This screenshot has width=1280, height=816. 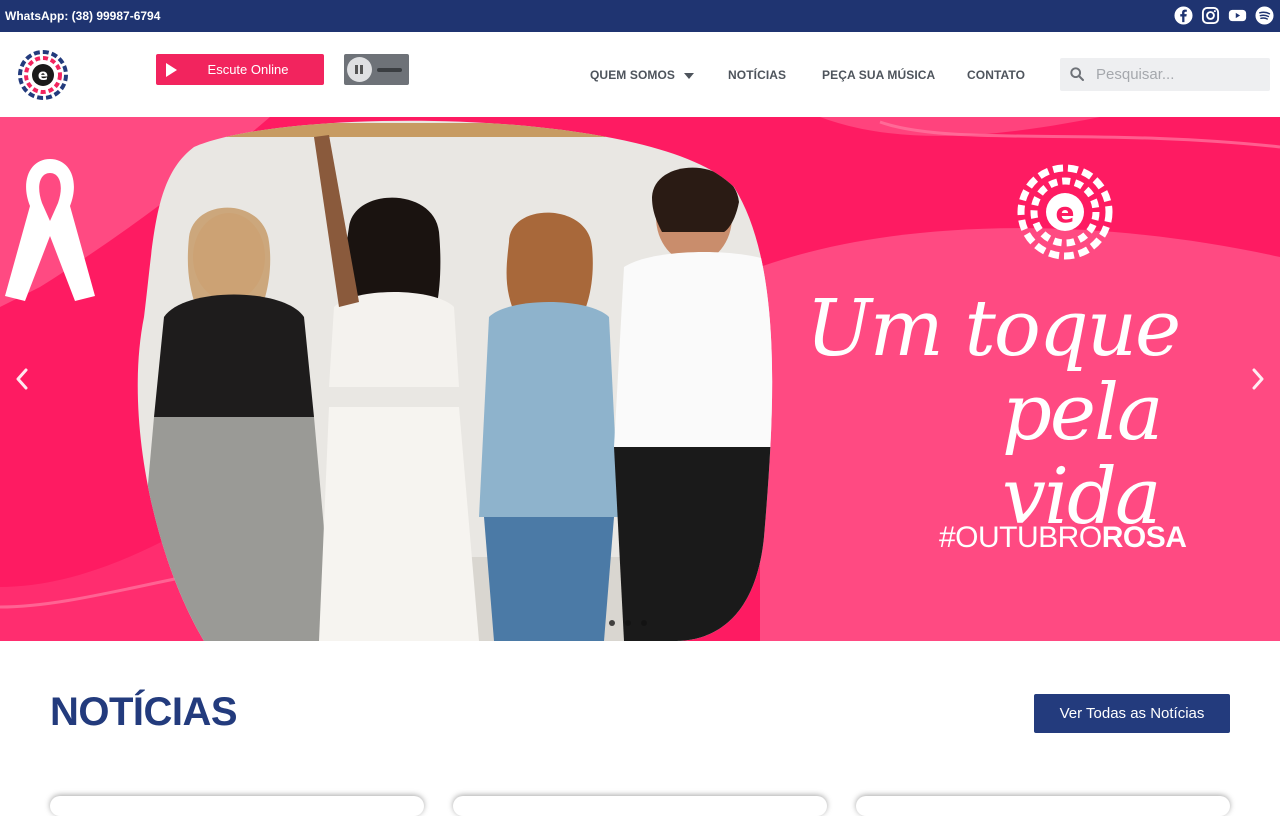 What do you see at coordinates (689, 75) in the screenshot?
I see `caret-down-icon` at bounding box center [689, 75].